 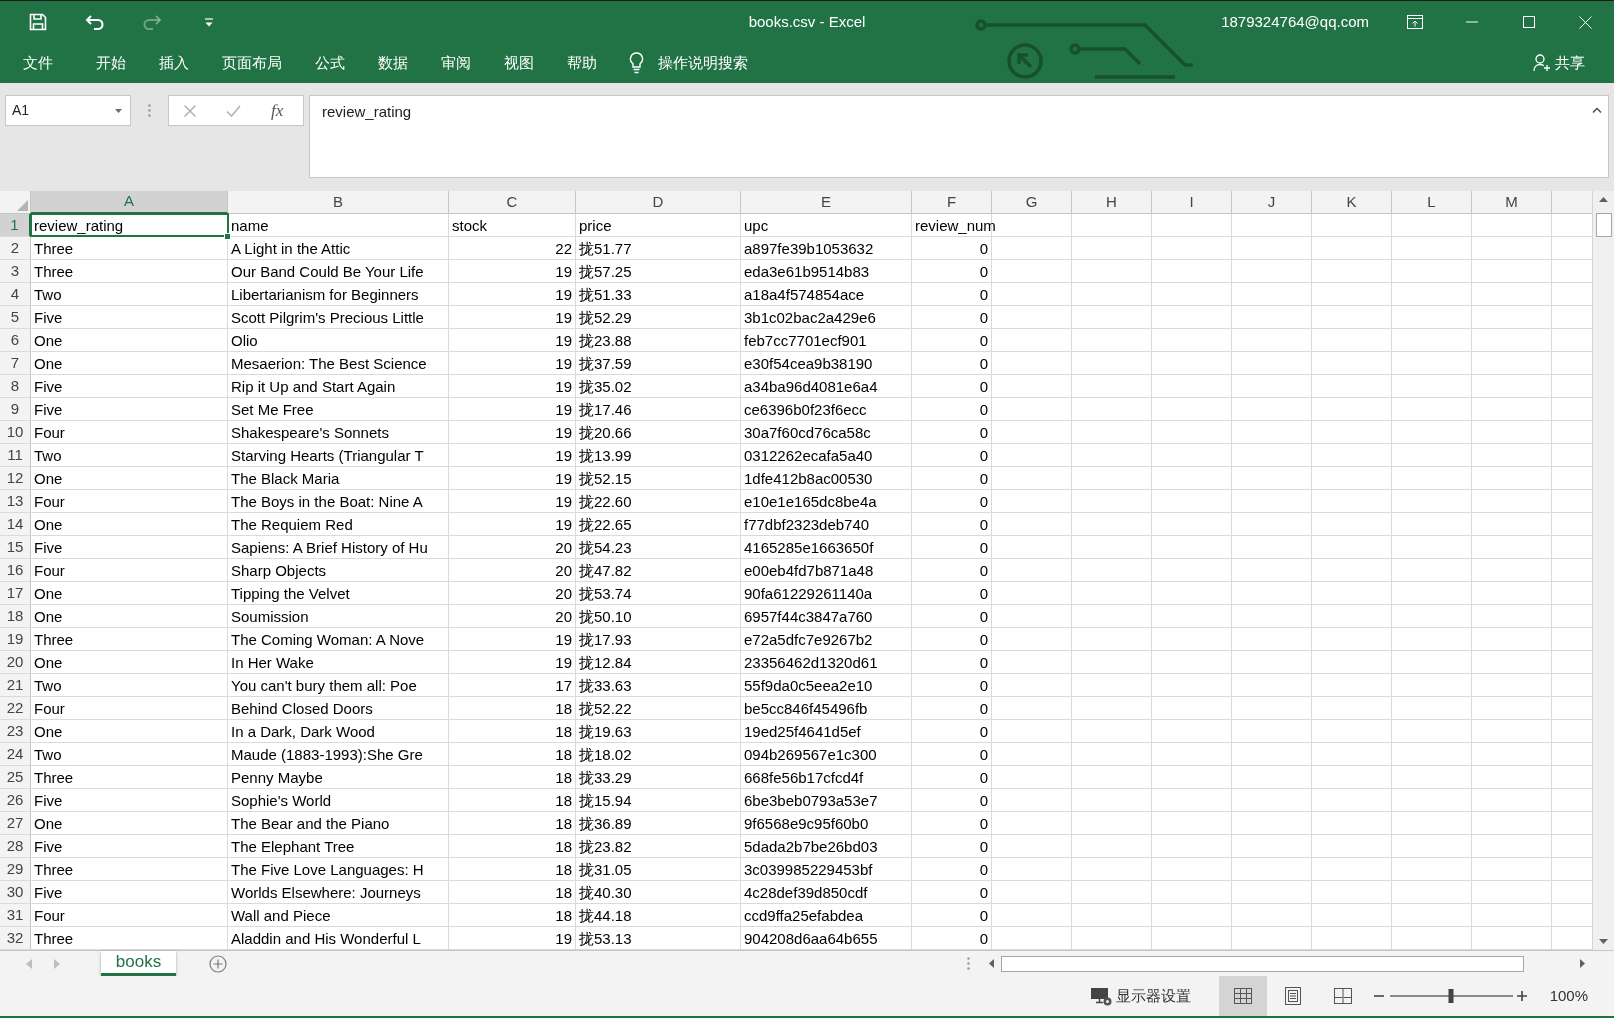 I want to click on close-icon, so click(x=1585, y=22).